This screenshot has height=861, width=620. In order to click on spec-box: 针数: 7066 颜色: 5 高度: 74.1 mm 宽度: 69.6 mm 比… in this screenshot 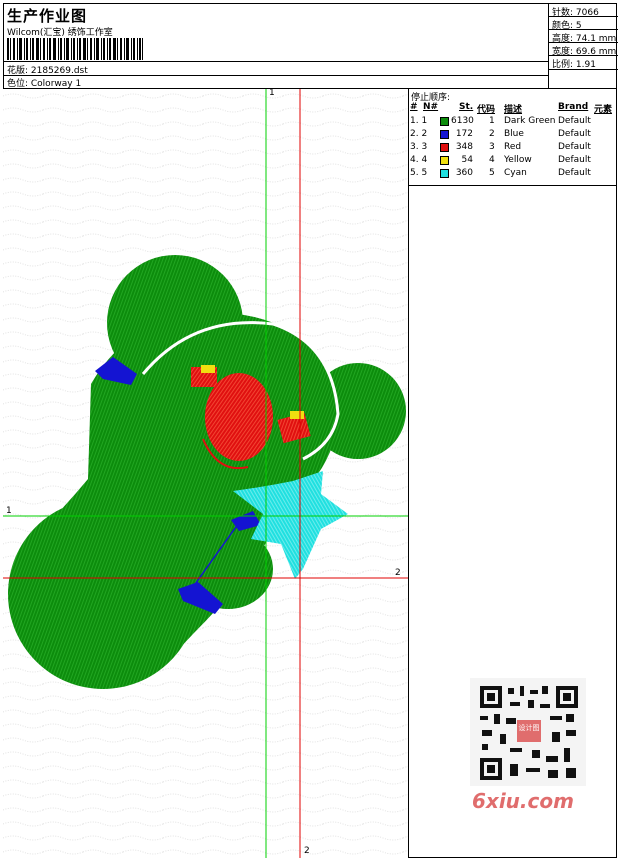, I will do `click(583, 46)`.